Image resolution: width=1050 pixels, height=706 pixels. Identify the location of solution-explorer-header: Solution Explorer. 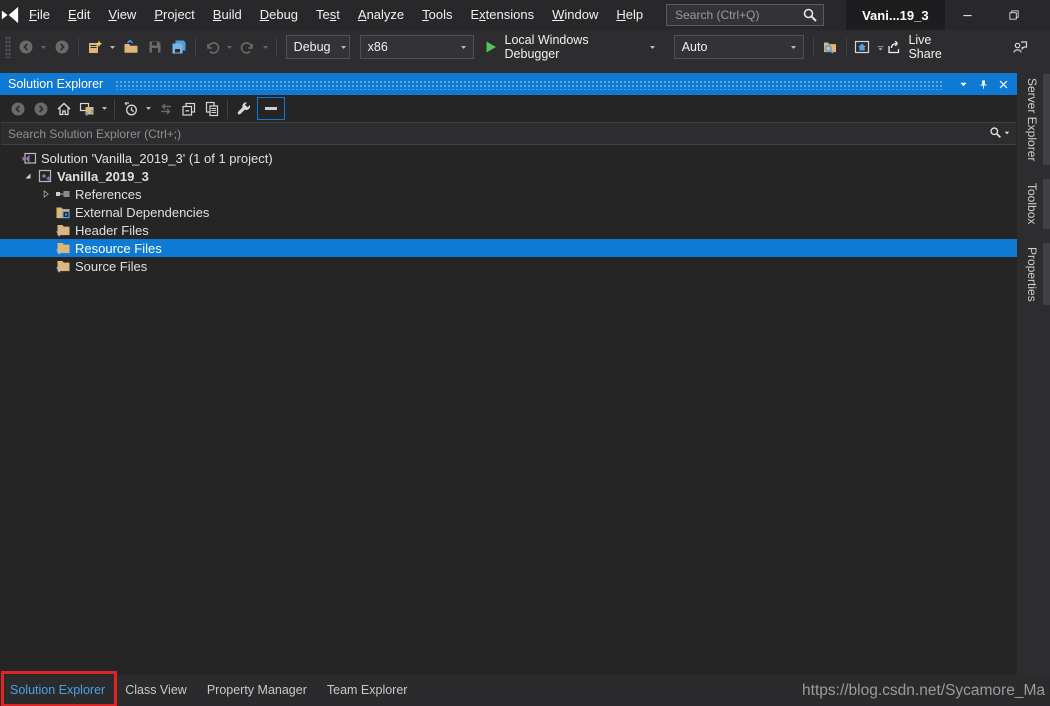
(508, 84).